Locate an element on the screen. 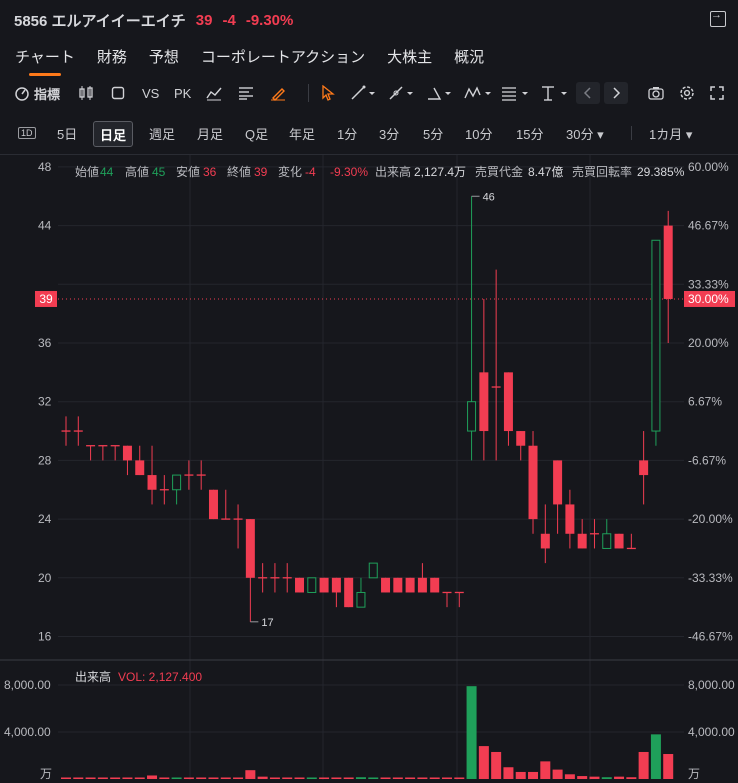 The height and width of the screenshot is (783, 738). current-price-value: 39 is located at coordinates (46, 299).